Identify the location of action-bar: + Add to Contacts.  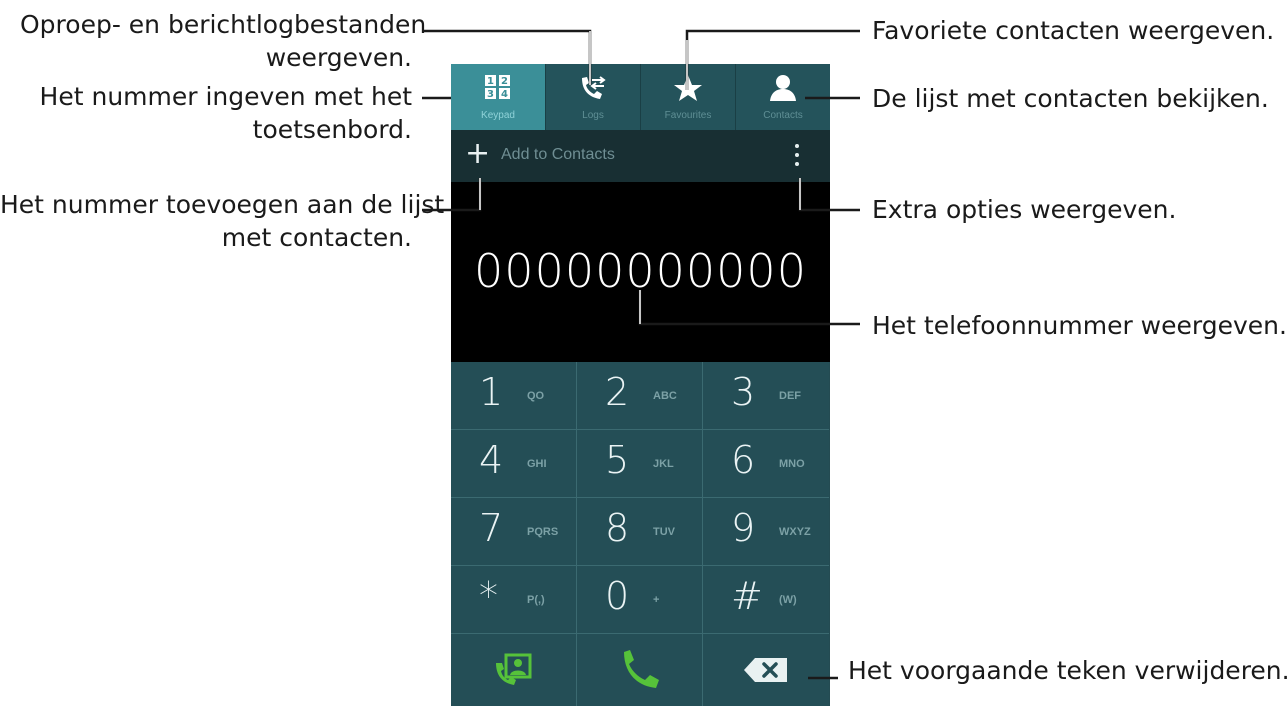
(640, 156).